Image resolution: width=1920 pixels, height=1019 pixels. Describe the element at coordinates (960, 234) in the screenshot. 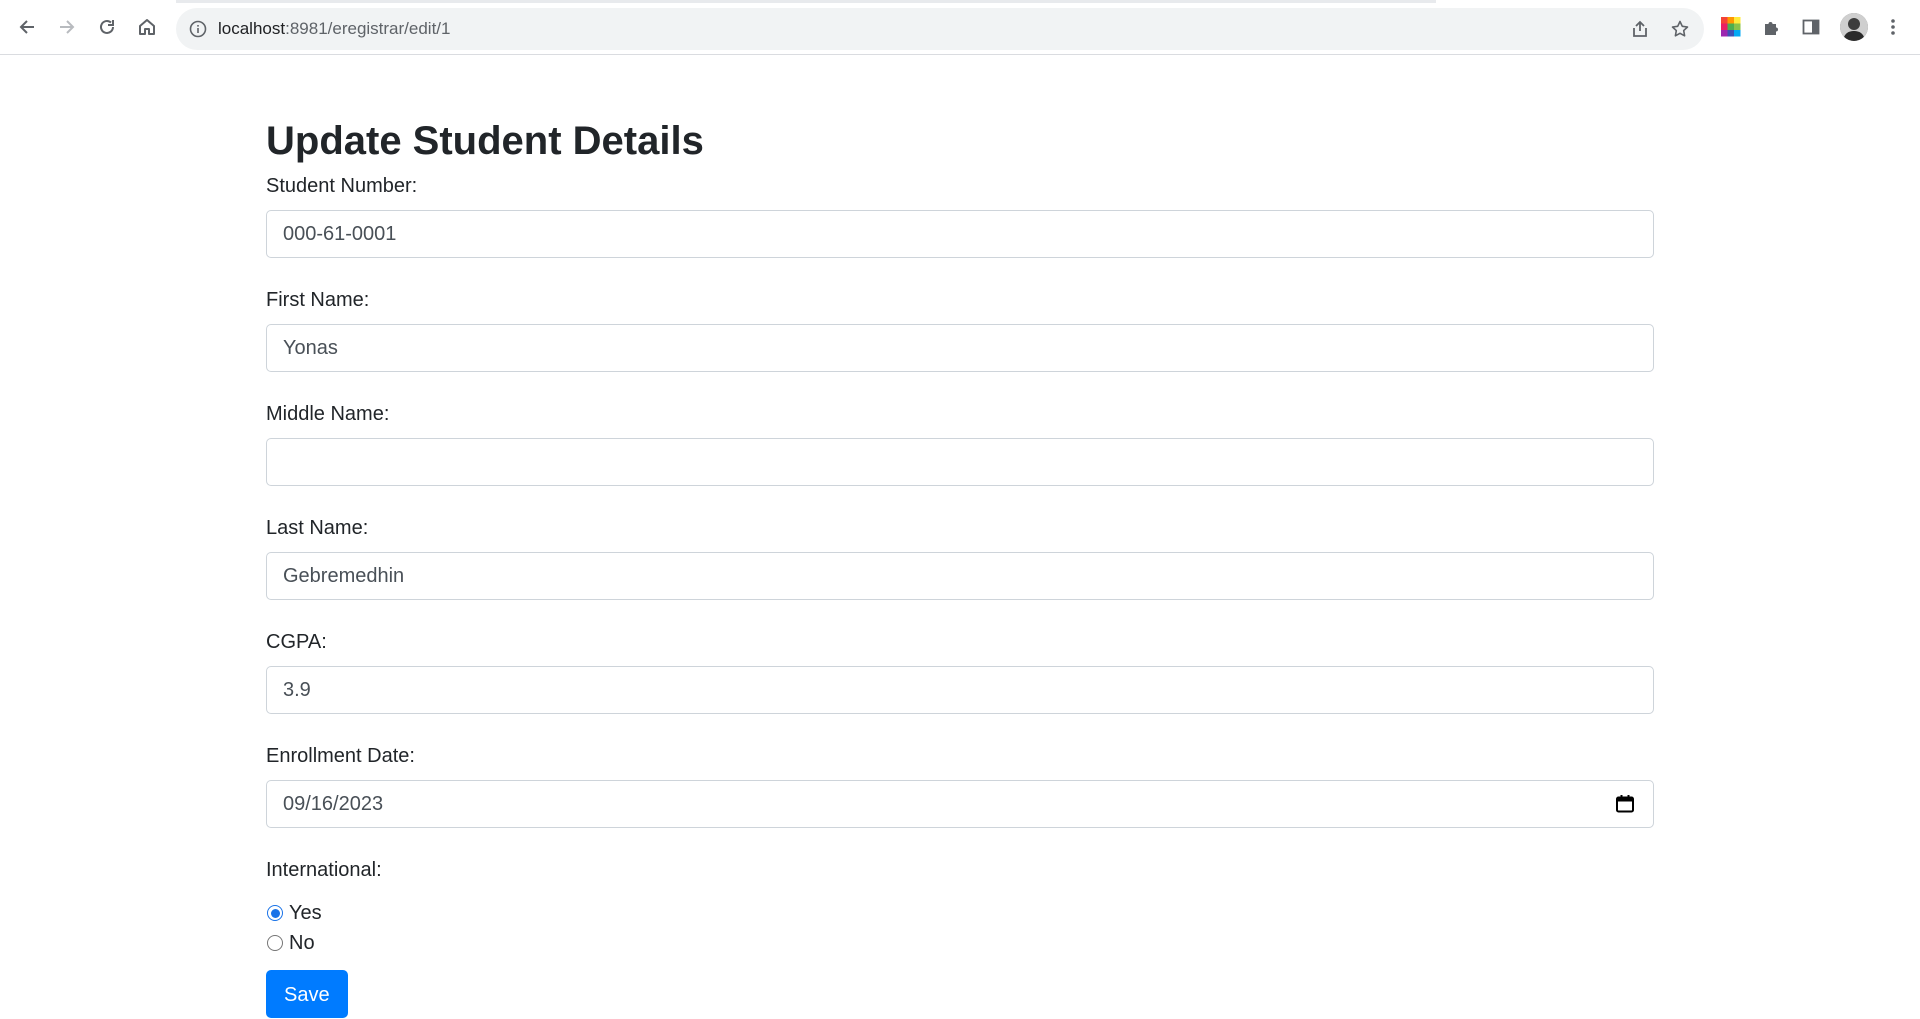

I see `student-number-input` at that location.